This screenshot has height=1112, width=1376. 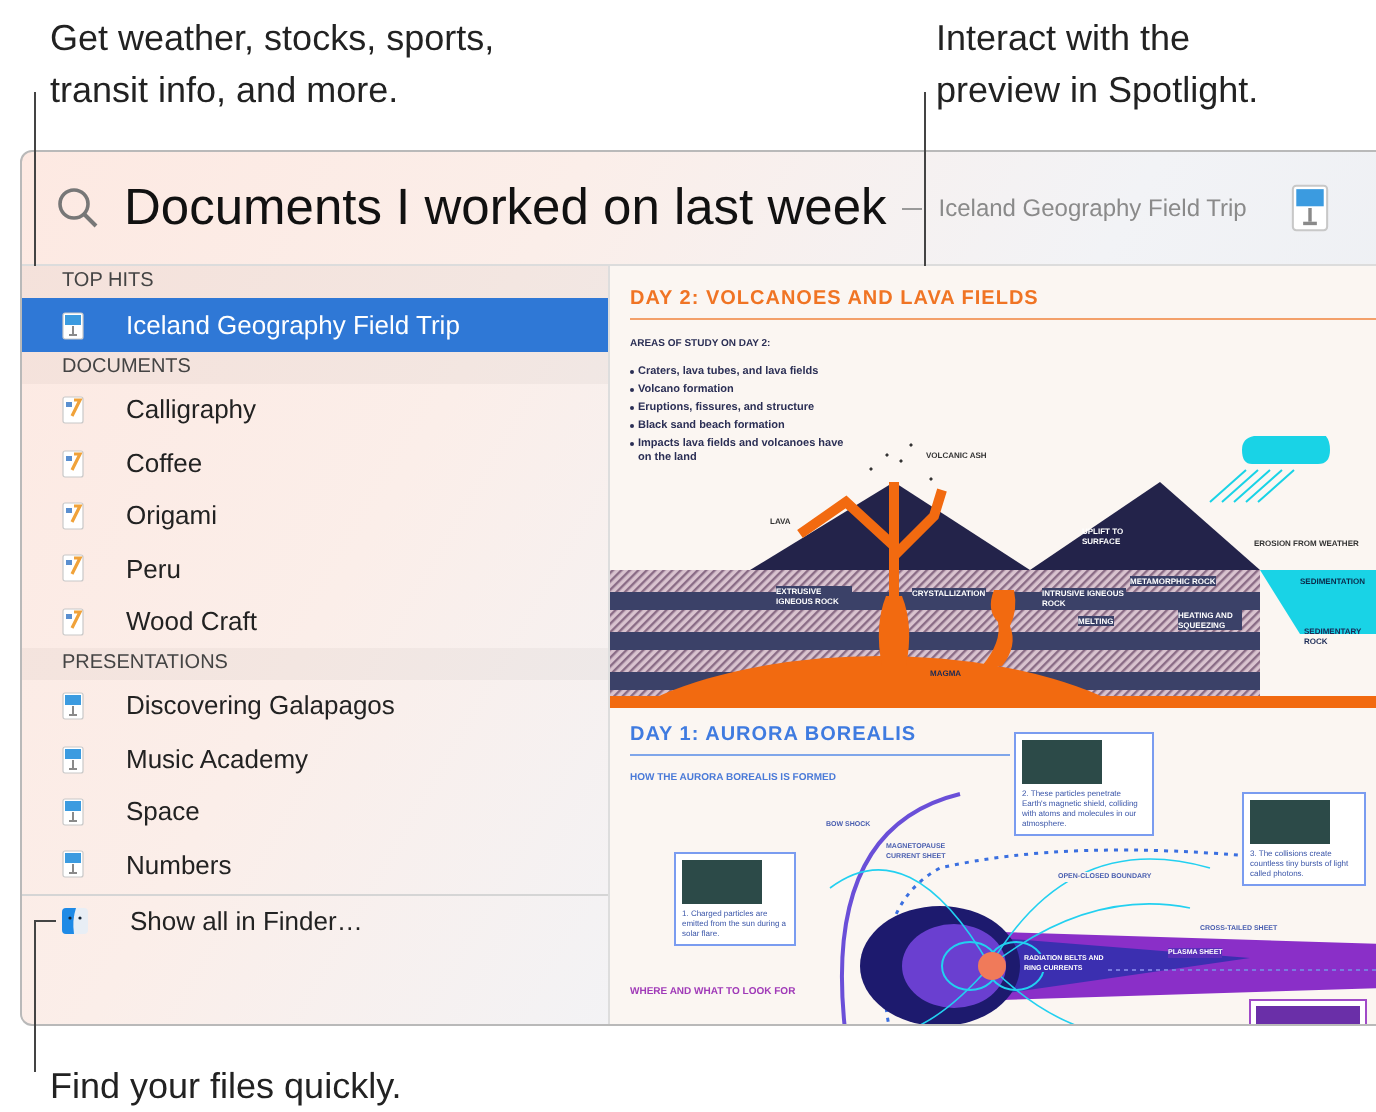 I want to click on result-item: Discovering Galapagos, so click(x=315, y=706).